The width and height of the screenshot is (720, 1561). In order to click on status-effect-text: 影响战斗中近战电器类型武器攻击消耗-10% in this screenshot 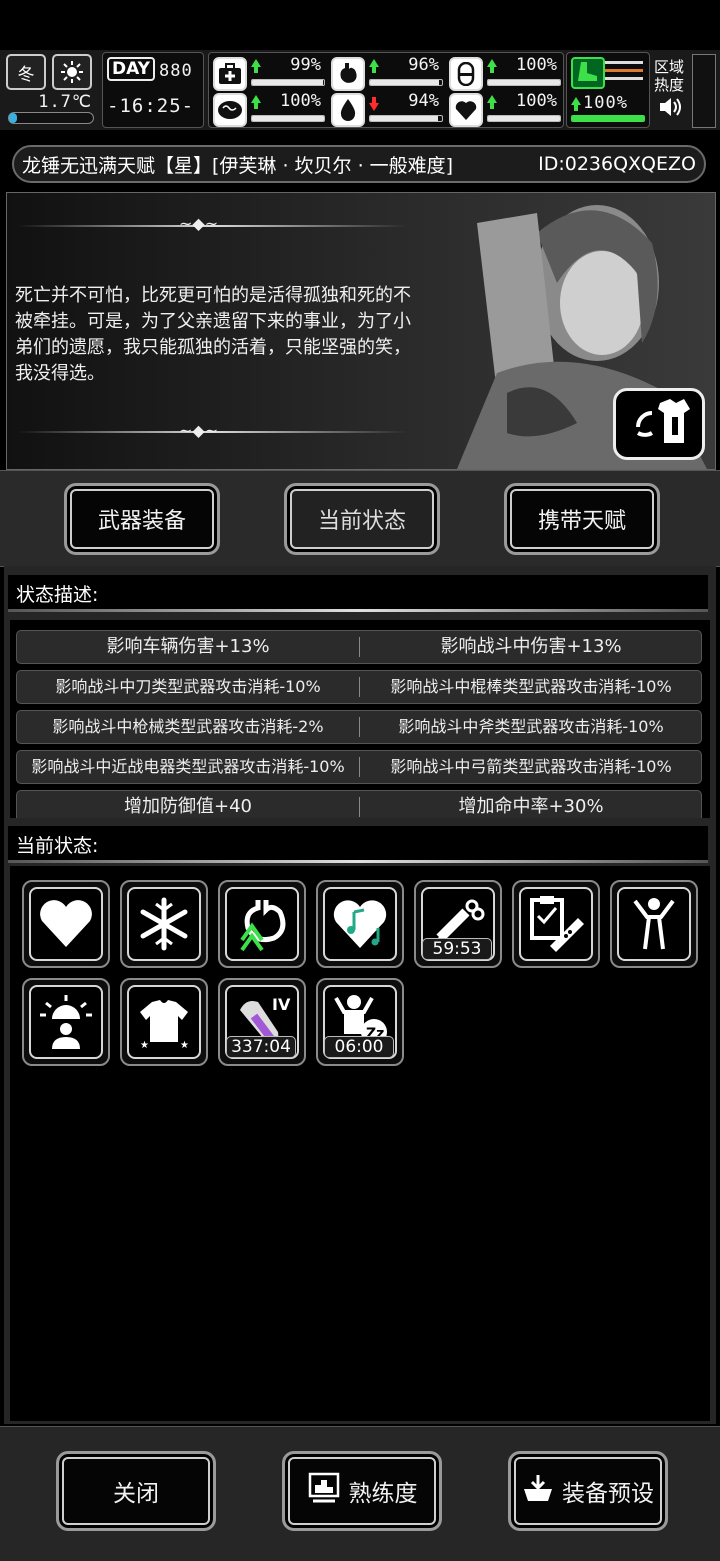, I will do `click(188, 766)`.